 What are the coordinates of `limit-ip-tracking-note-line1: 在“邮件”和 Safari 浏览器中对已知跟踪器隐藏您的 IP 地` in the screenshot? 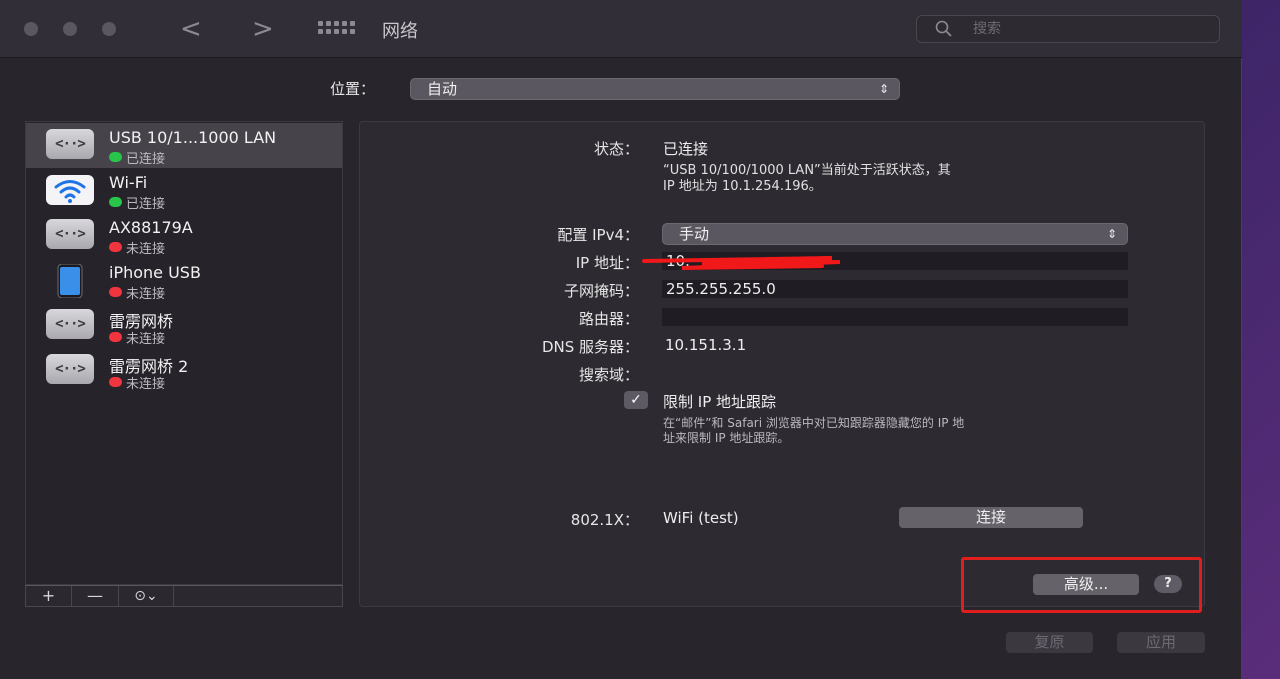 It's located at (814, 423).